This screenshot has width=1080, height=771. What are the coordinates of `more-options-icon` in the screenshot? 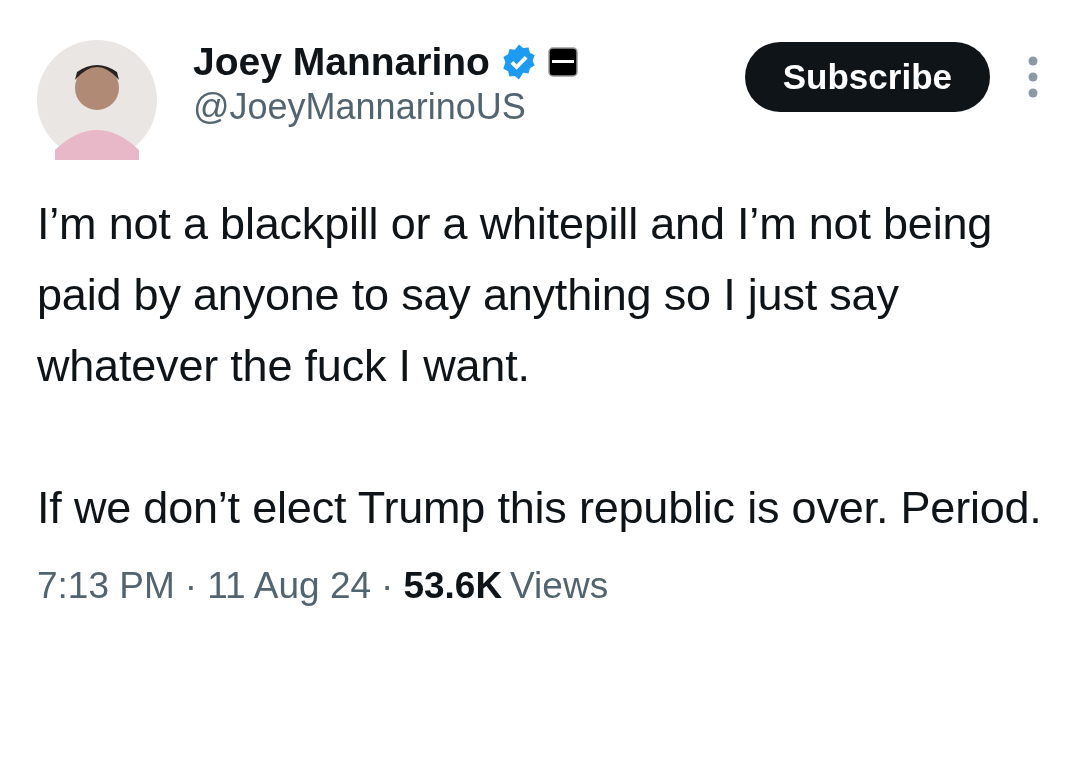 It's located at (1033, 77).